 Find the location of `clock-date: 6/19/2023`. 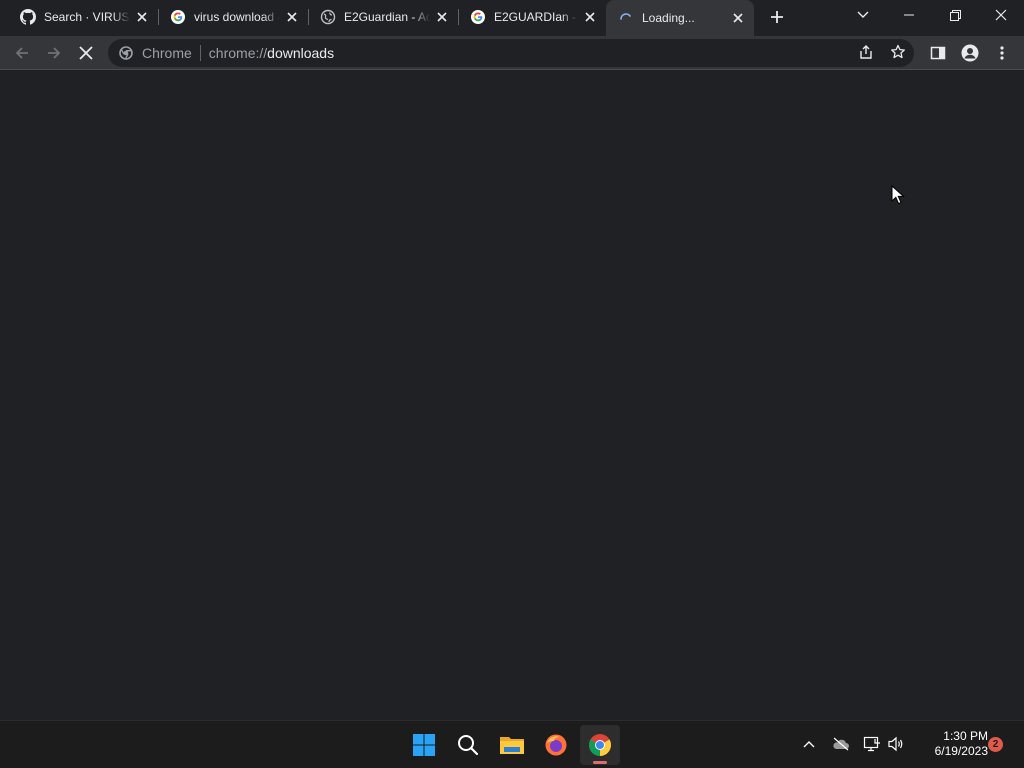

clock-date: 6/19/2023 is located at coordinates (961, 751).